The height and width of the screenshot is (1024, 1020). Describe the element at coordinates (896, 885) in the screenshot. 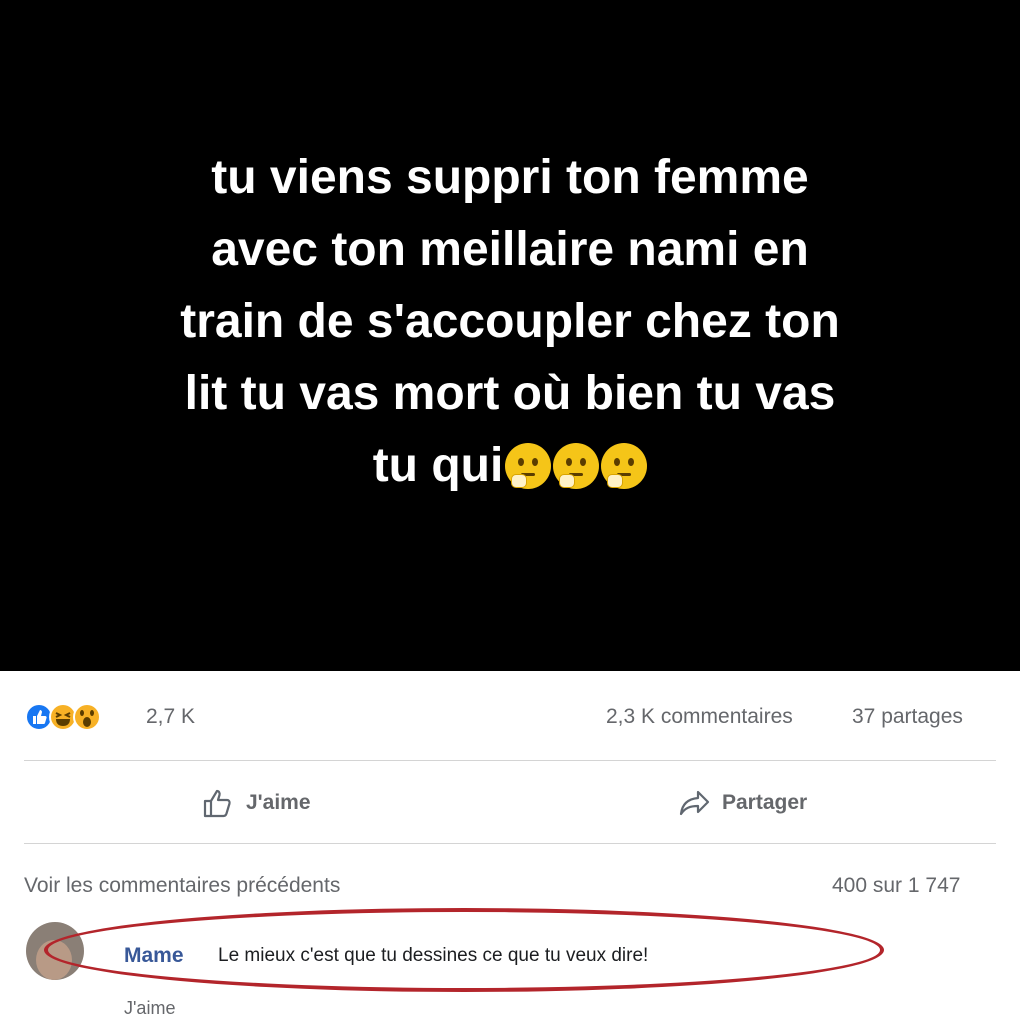

I see `comments-pagination: 400 sur 1 747` at that location.